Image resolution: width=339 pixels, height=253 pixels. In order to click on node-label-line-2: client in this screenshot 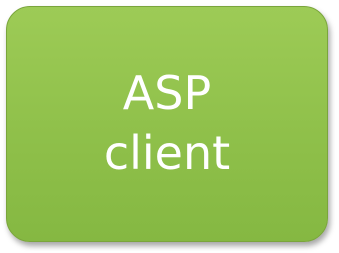, I will do `click(167, 153)`.